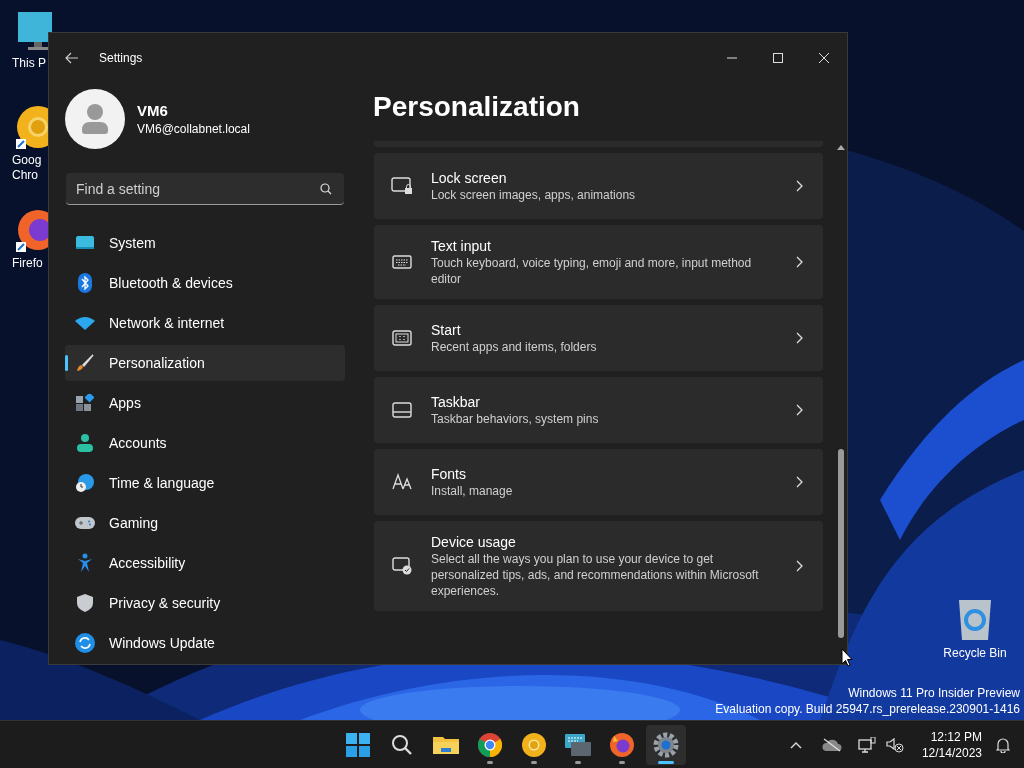 The image size is (1024, 768). Describe the element at coordinates (477, 107) in the screenshot. I see `page-title: Personalization` at that location.